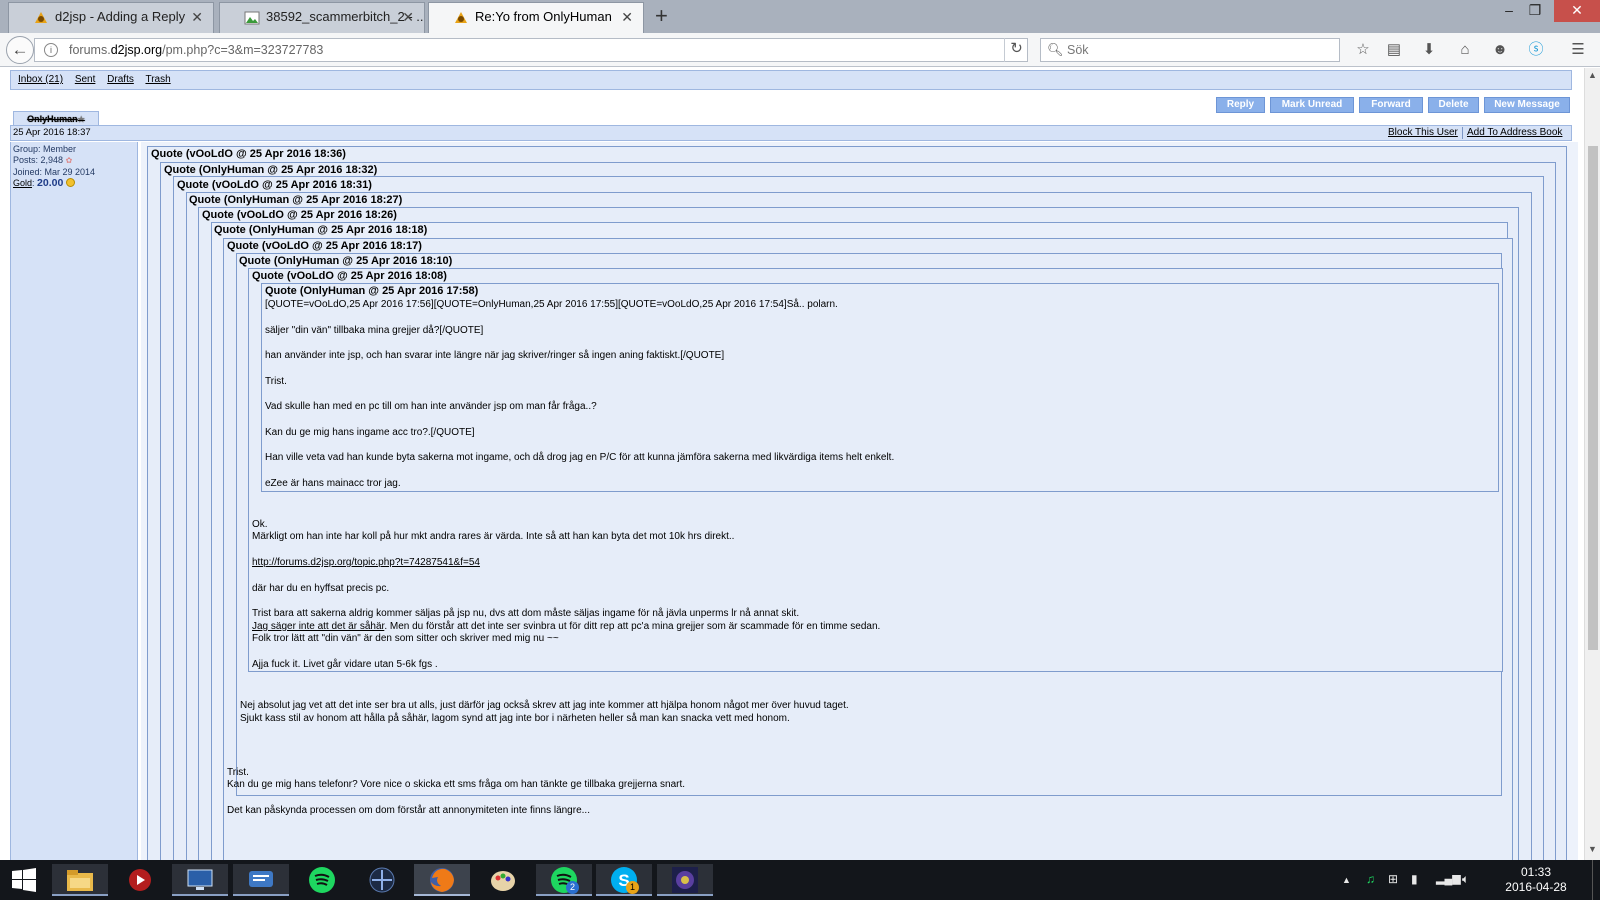 This screenshot has height=900, width=1600. Describe the element at coordinates (1592, 75) in the screenshot. I see `scroll-up-icon: ▲` at that location.